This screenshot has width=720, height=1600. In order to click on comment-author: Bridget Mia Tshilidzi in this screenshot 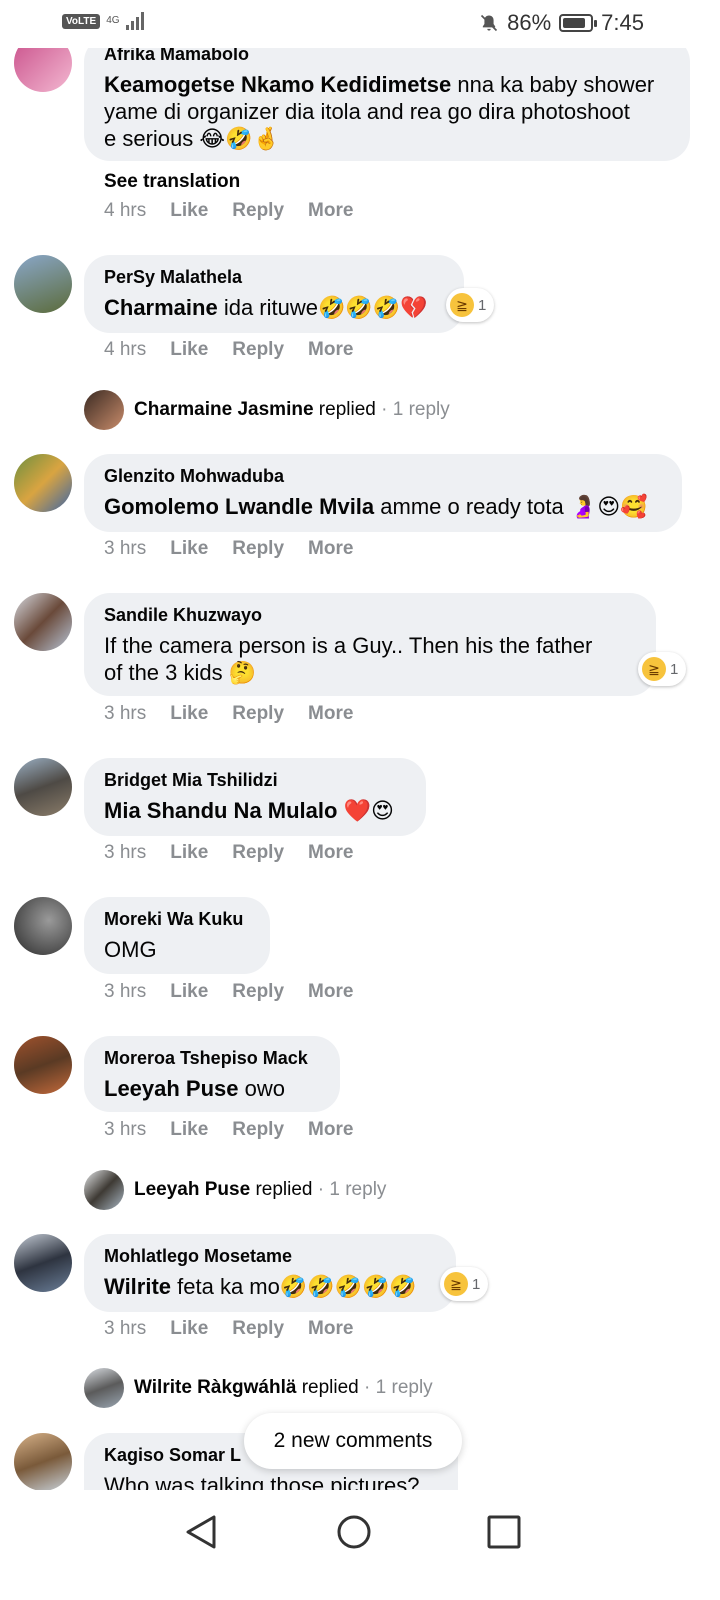, I will do `click(255, 780)`.